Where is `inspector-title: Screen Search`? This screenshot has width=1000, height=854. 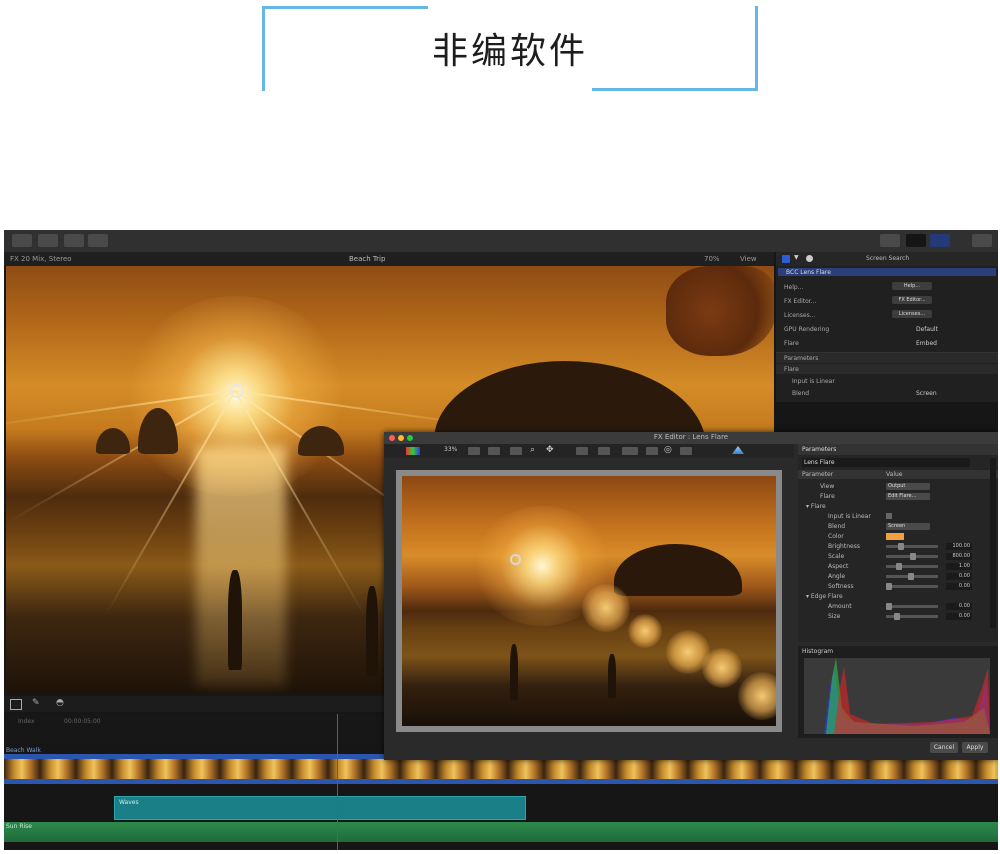
inspector-title: Screen Search is located at coordinates (888, 258).